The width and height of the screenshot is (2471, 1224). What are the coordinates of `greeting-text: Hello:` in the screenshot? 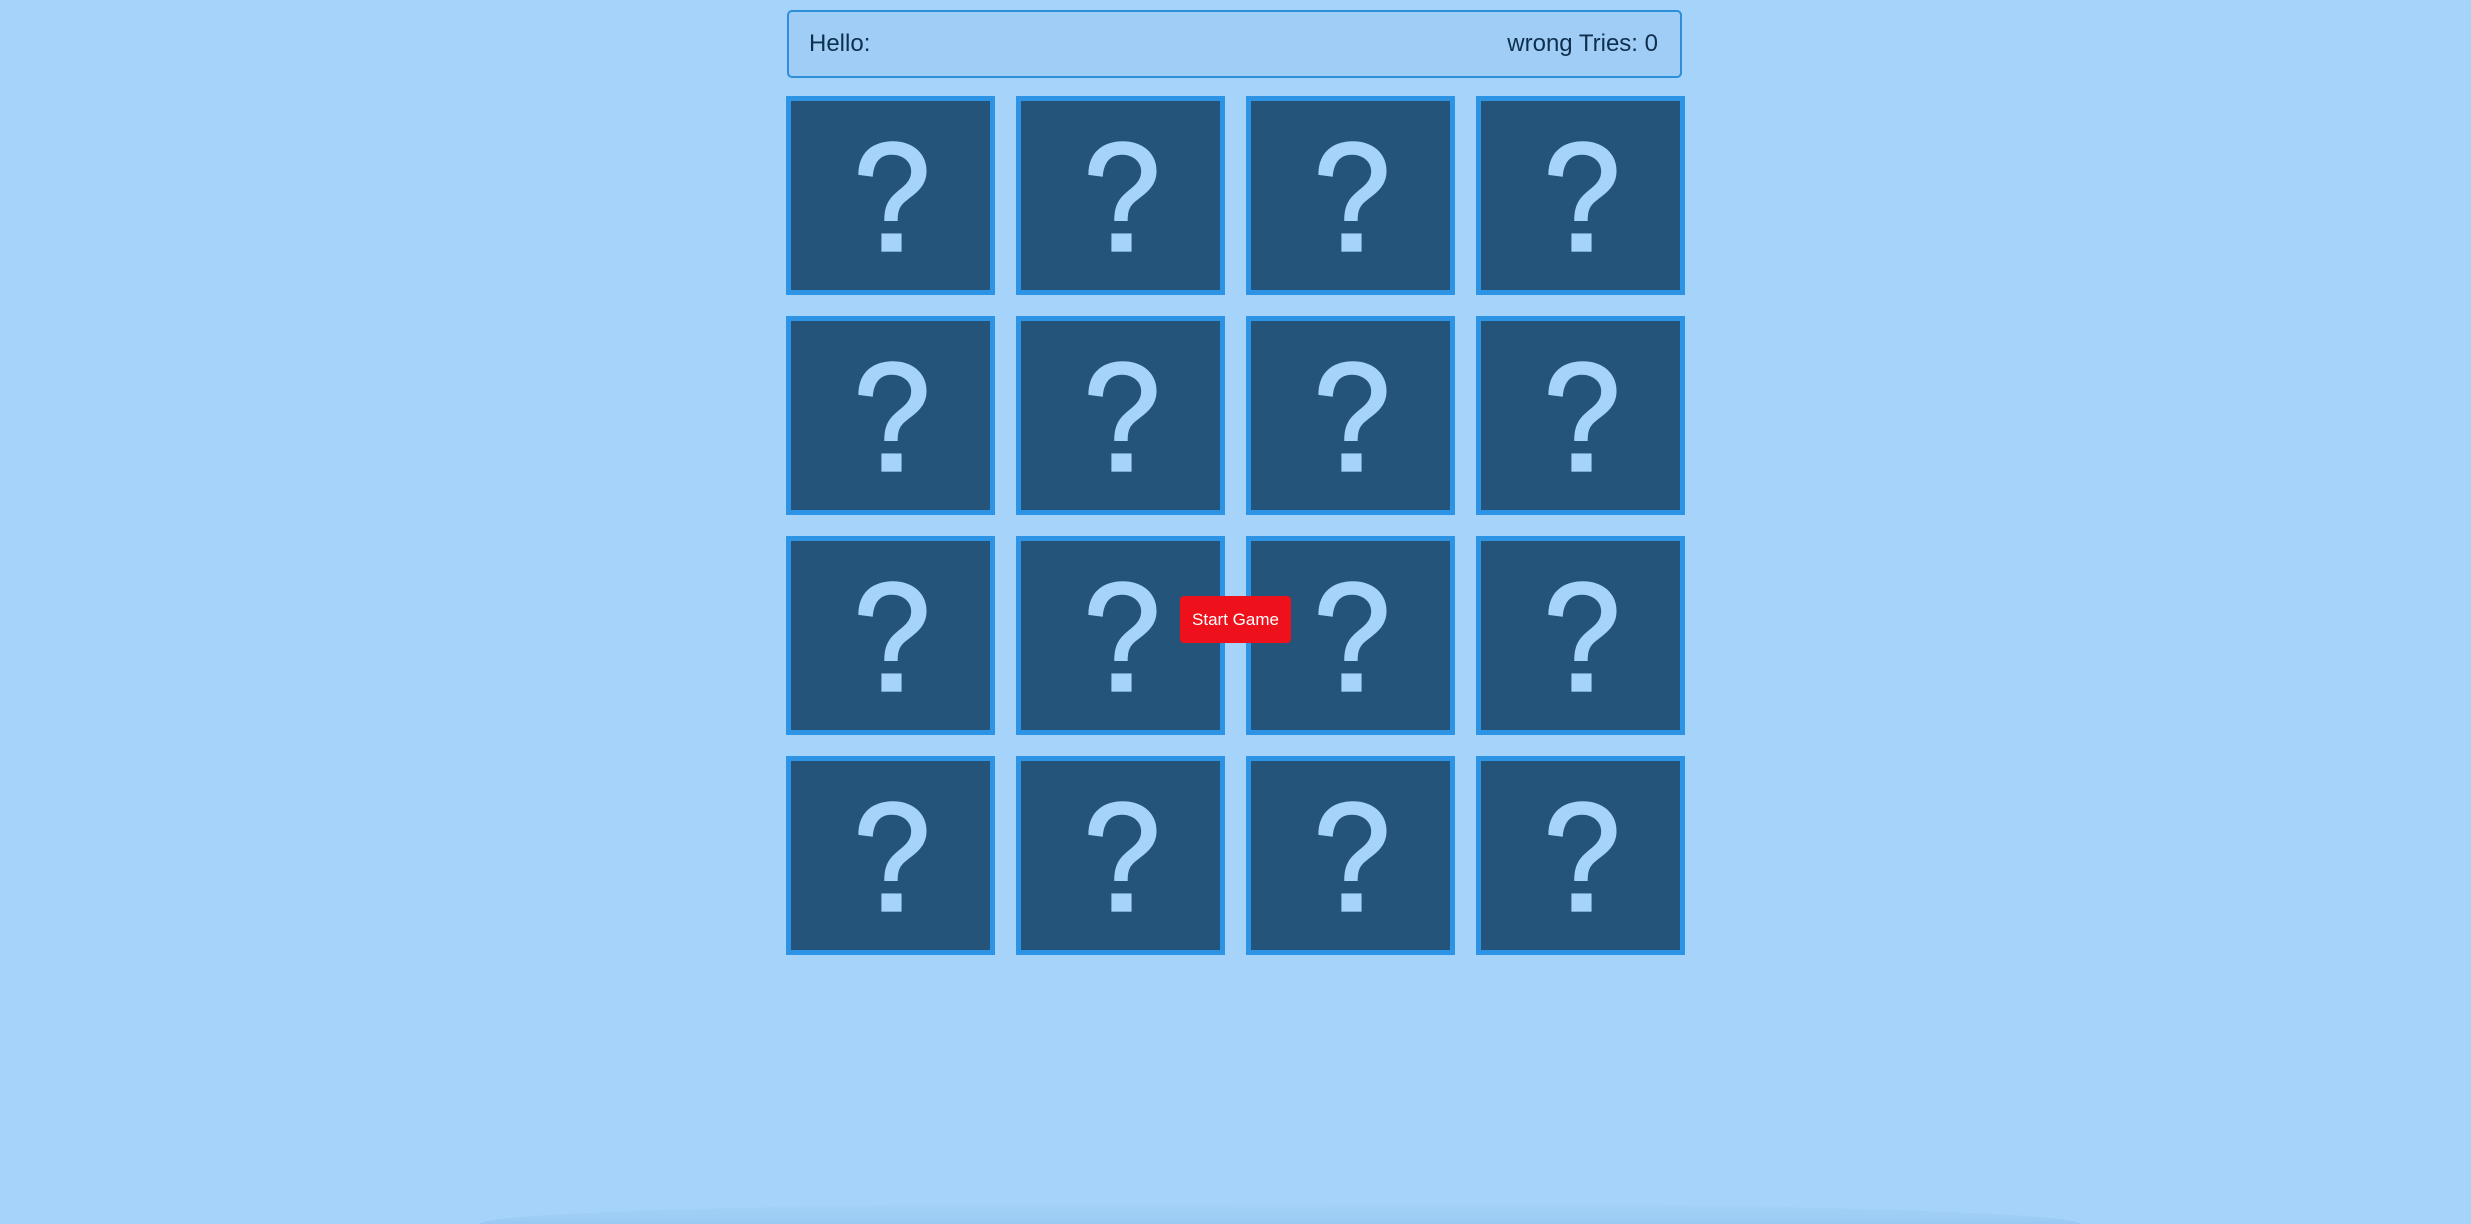 It's located at (840, 43).